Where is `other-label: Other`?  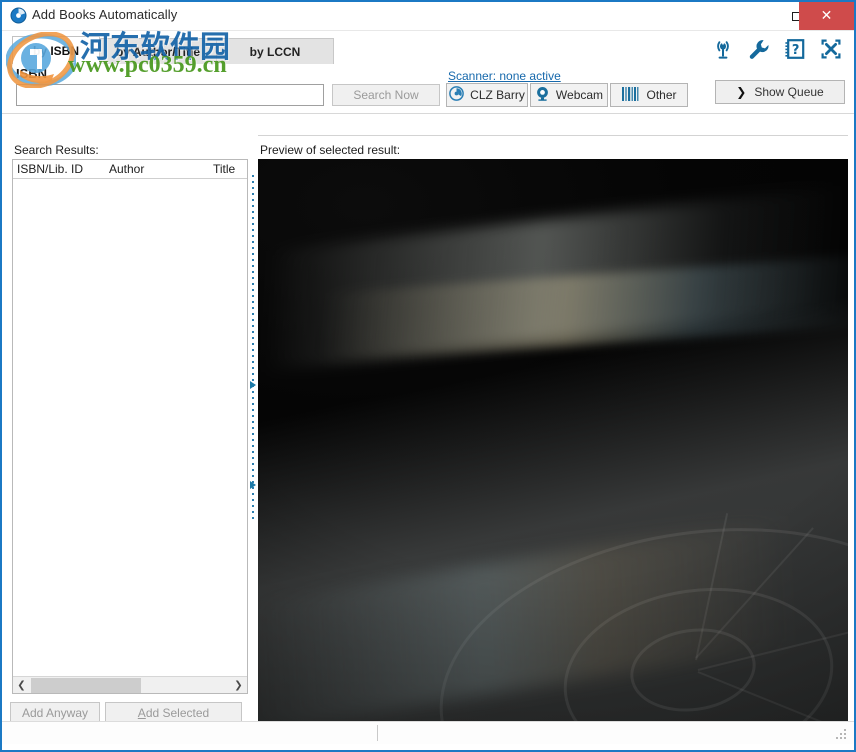 other-label: Other is located at coordinates (661, 95).